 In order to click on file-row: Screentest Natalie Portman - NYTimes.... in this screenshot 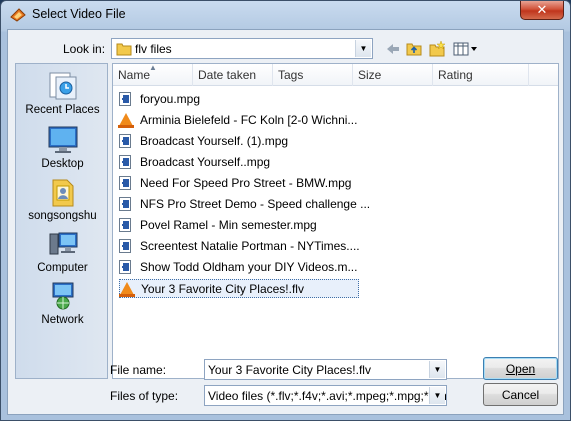, I will do `click(329, 246)`.